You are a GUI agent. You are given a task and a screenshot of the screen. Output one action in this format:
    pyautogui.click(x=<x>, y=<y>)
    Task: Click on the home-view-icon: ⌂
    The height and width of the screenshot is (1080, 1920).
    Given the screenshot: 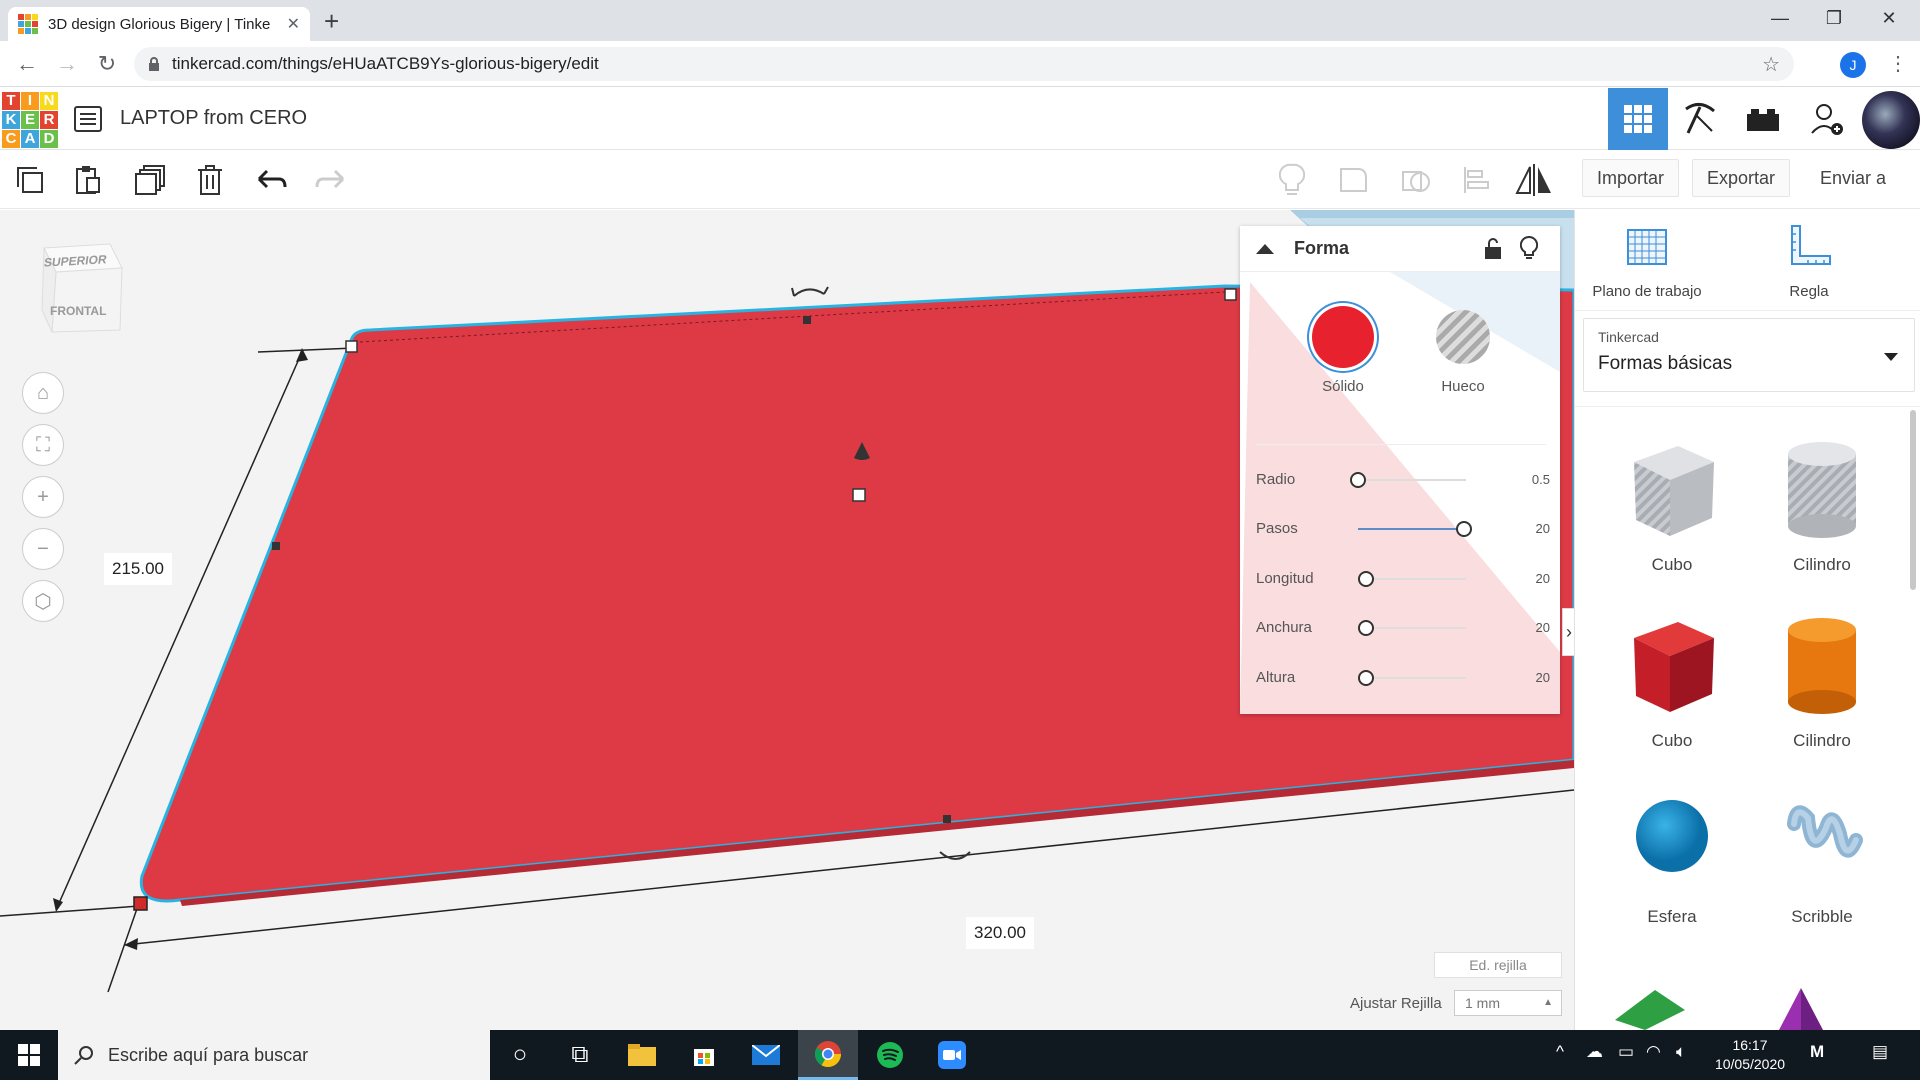 What is the action you would take?
    pyautogui.click(x=43, y=393)
    